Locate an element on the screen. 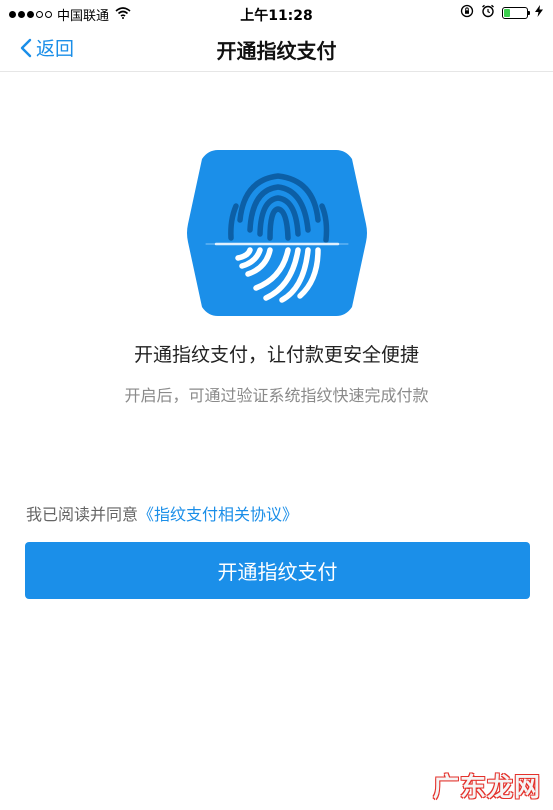  status-bar: 中国联通 上午11:28 is located at coordinates (276, 13).